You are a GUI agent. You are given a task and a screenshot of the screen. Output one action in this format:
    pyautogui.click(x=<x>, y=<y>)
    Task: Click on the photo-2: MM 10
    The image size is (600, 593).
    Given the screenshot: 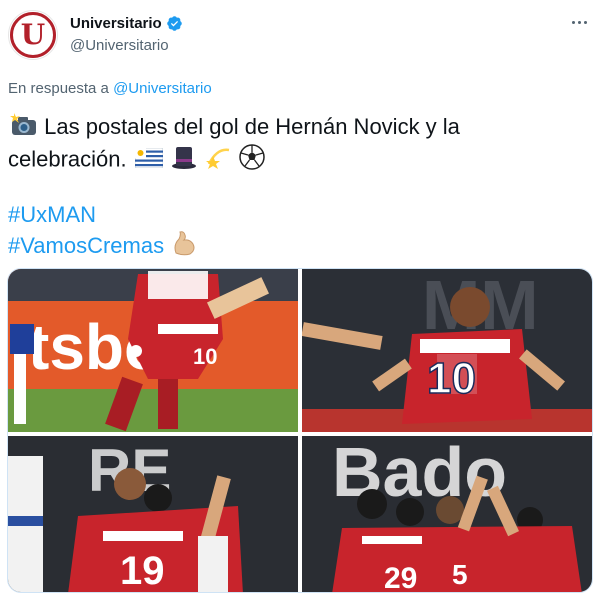 What is the action you would take?
    pyautogui.click(x=447, y=350)
    